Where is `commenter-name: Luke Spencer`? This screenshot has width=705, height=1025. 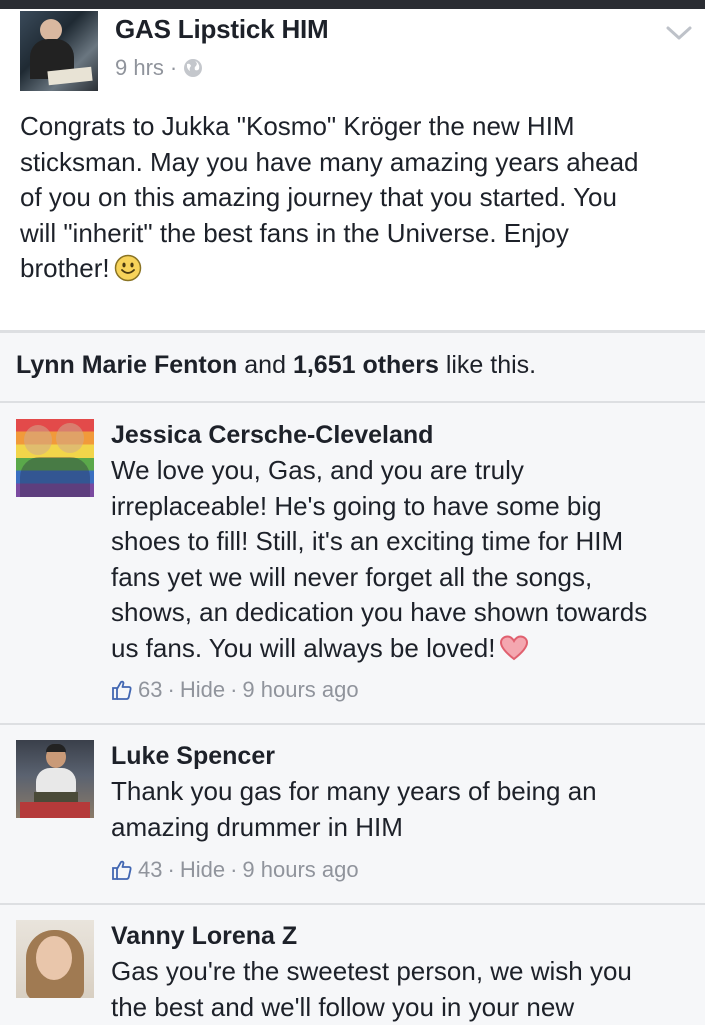
commenter-name: Luke Spencer is located at coordinates (193, 756).